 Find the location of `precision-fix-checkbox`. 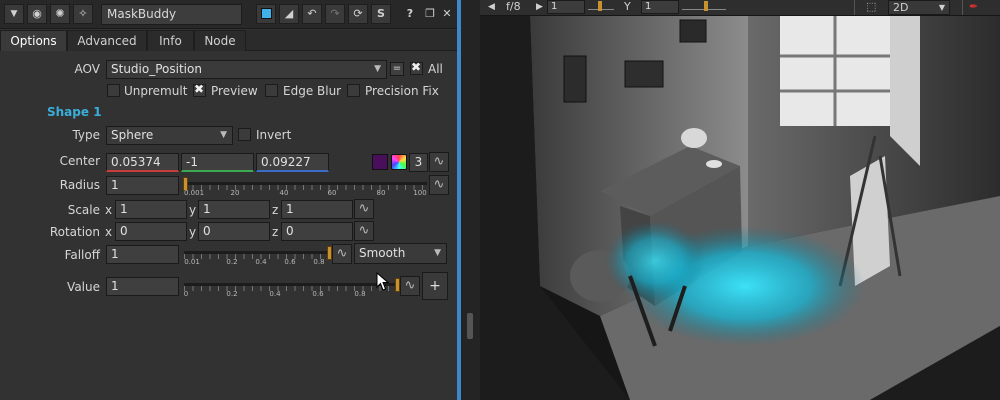

precision-fix-checkbox is located at coordinates (353, 90).